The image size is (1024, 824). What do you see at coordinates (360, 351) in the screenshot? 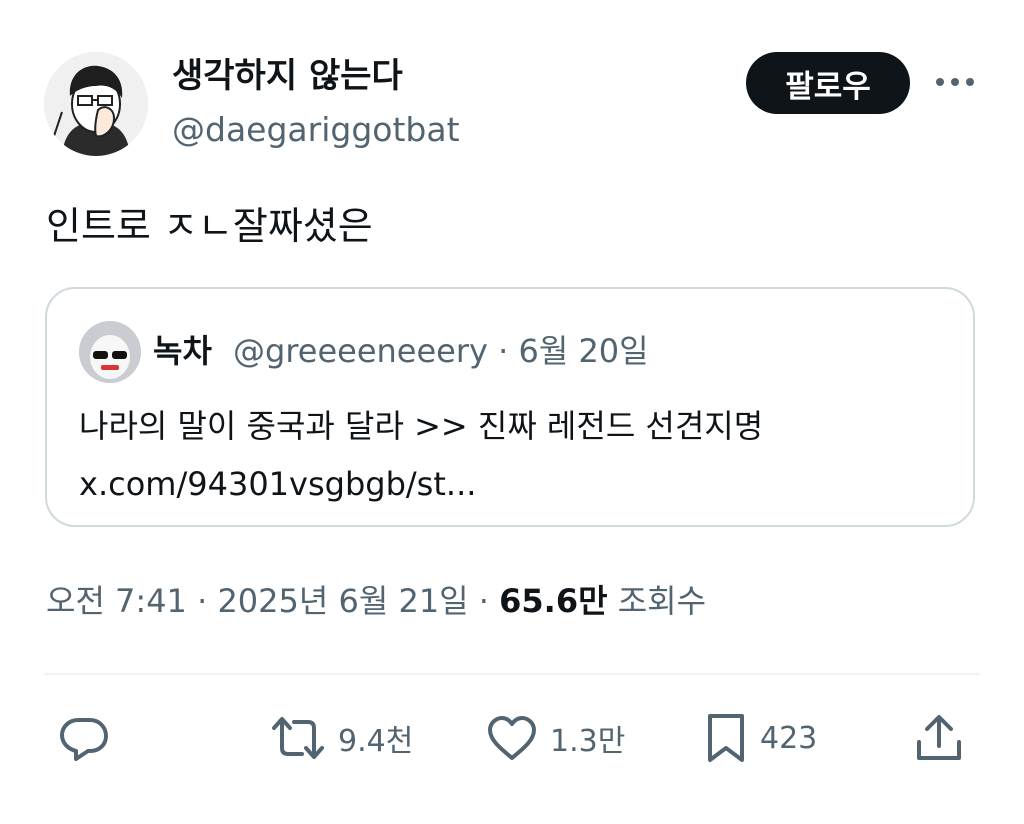
I see `quoted-author-handle: @greeeeneeery` at bounding box center [360, 351].